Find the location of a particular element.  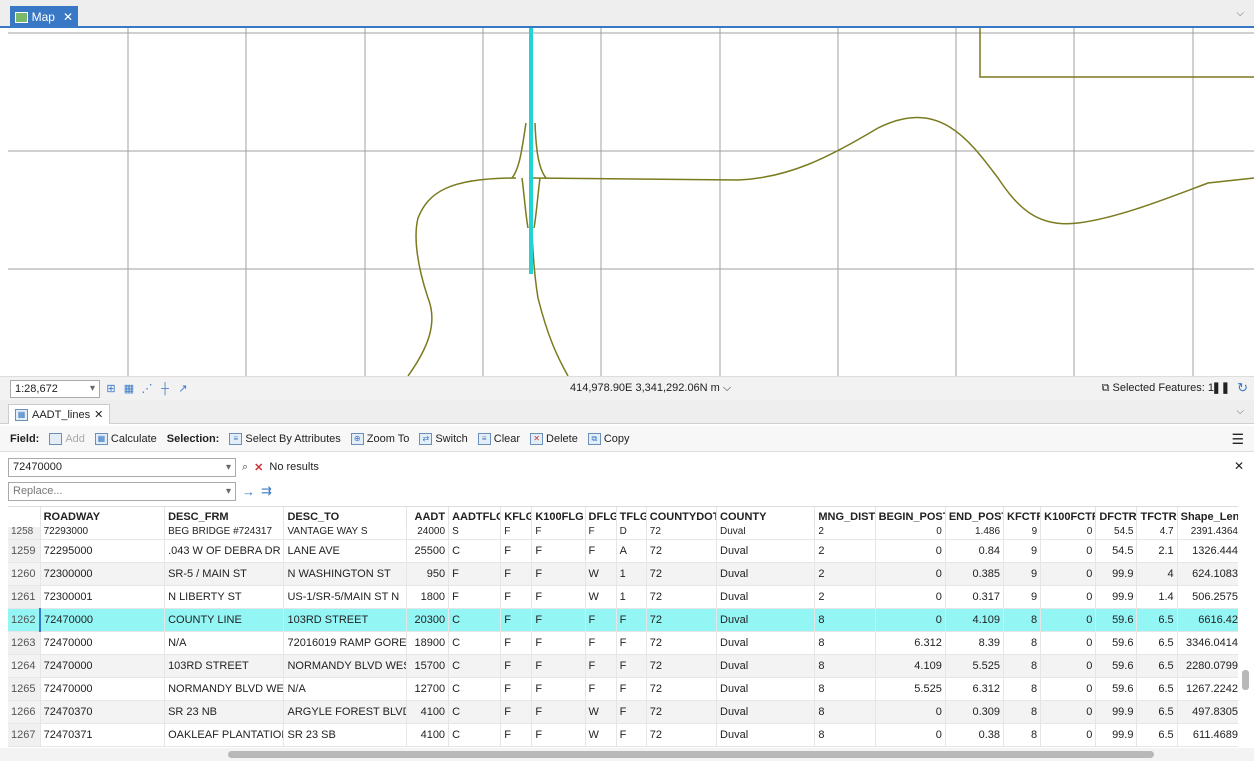

table-cell: A is located at coordinates (631, 551).